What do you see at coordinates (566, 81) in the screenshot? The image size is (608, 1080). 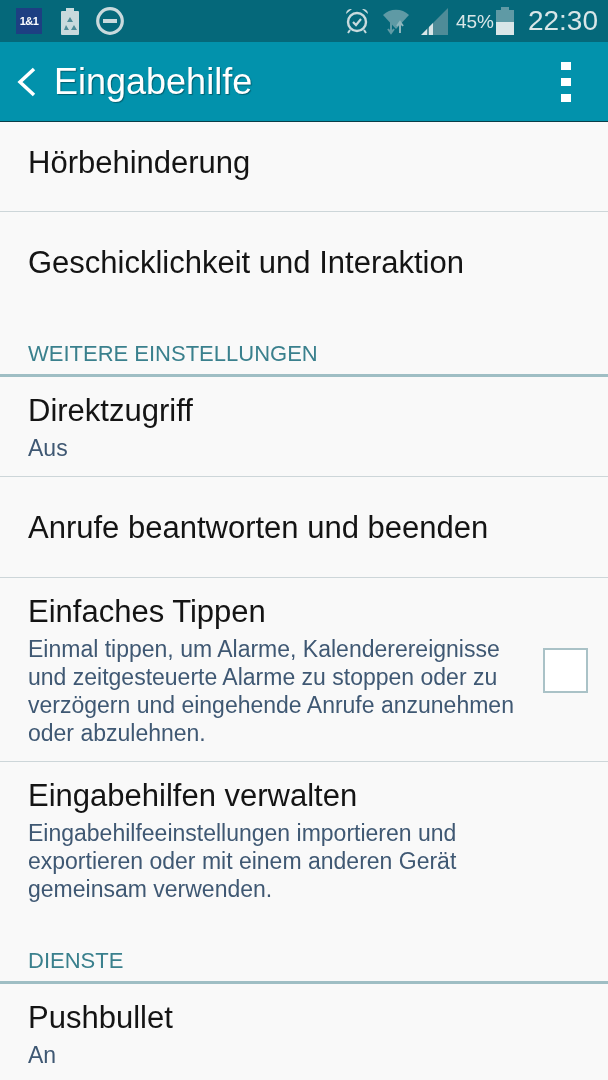 I see `more-vertical-icon` at bounding box center [566, 81].